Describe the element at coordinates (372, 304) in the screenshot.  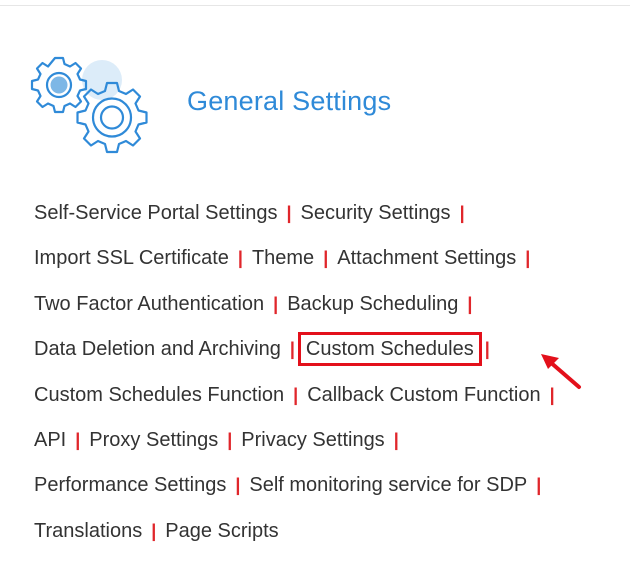
I see `link-backup-scheduling: Backup Scheduling` at that location.